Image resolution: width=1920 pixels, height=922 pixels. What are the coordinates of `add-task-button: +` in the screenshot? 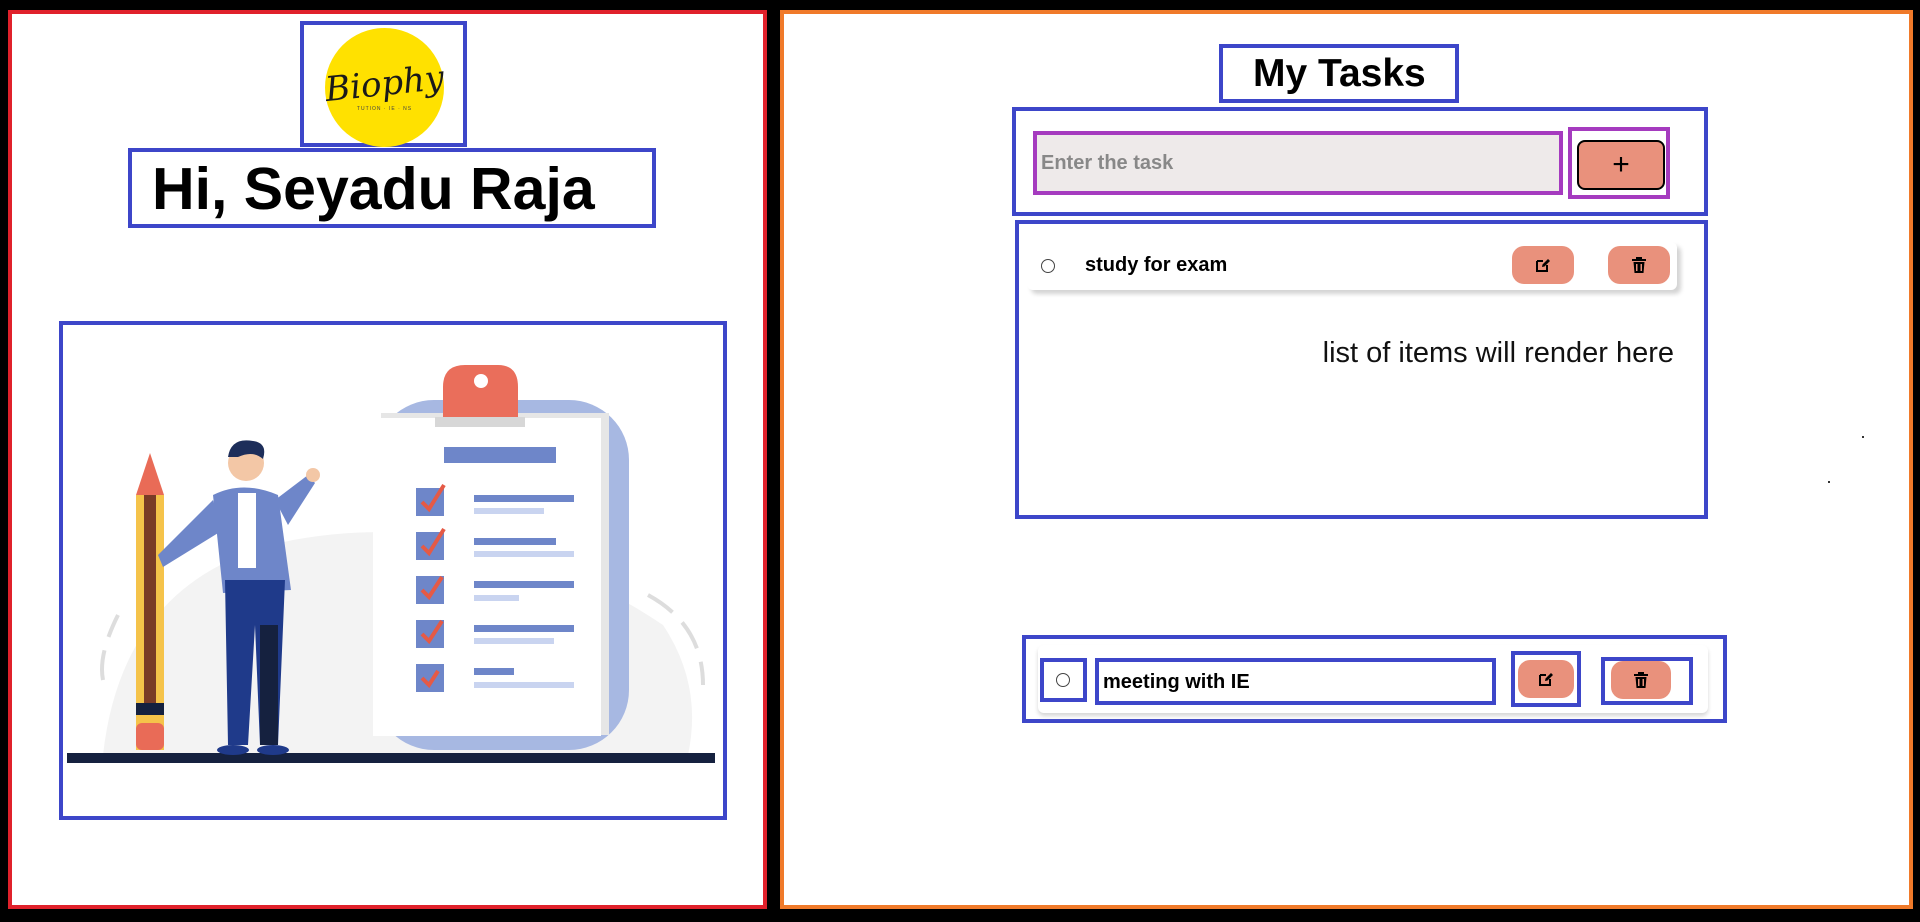 It's located at (1621, 165).